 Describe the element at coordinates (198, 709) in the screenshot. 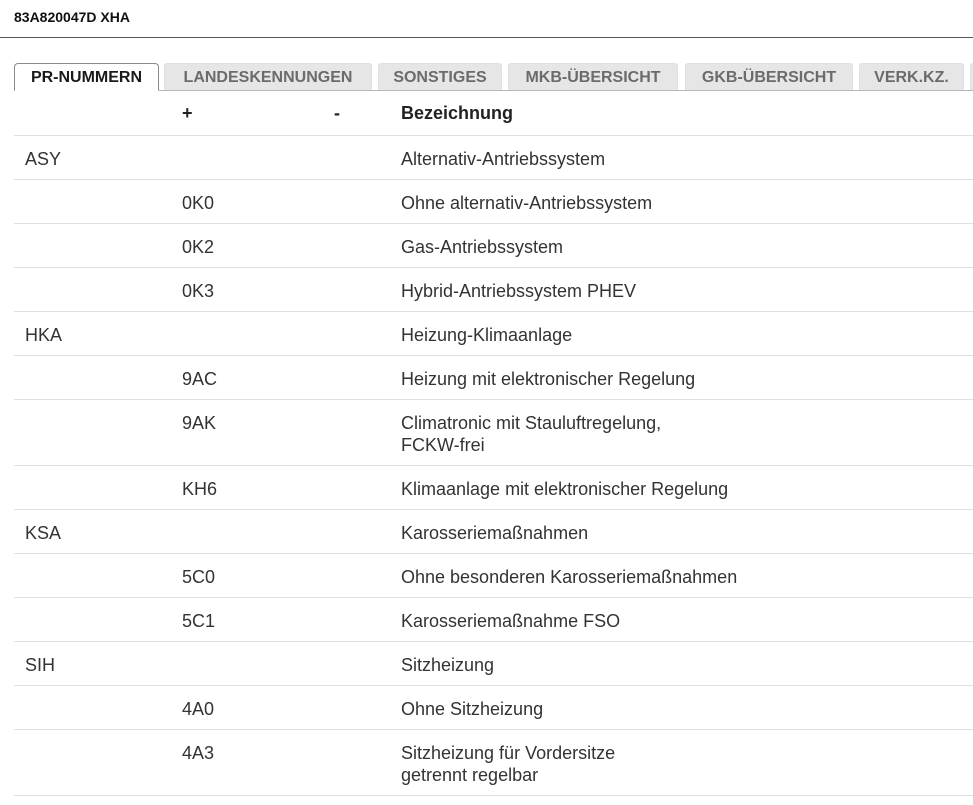

I see `row-plus-code: 4A0` at that location.